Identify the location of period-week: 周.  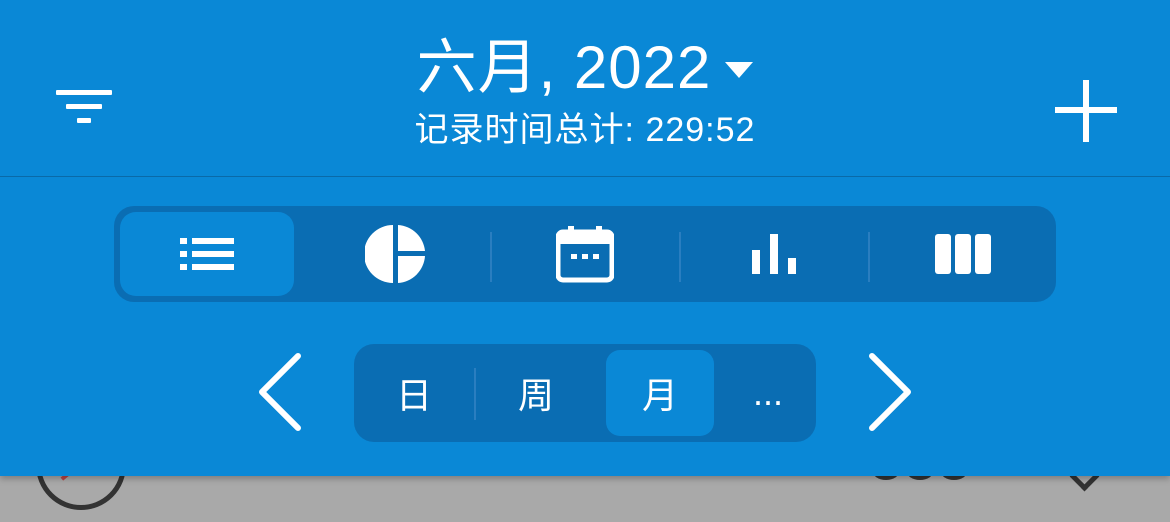
(536, 393).